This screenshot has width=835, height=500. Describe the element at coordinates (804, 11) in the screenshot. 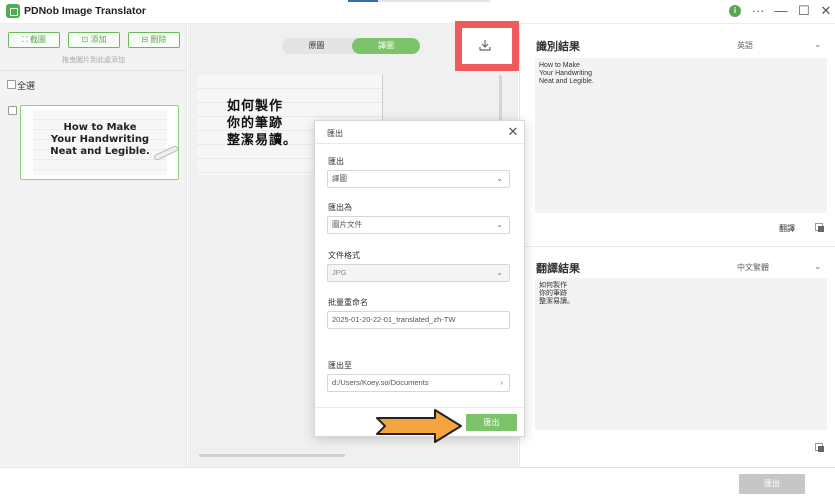

I see `maximize-button: ☐` at that location.